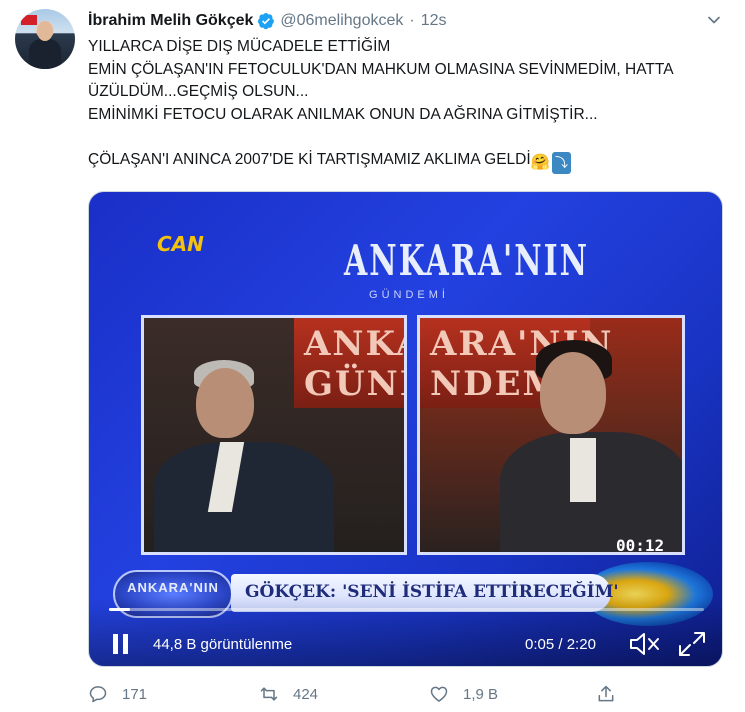  Describe the element at coordinates (540, 162) in the screenshot. I see `hugging-face-emoji: 🤗` at that location.